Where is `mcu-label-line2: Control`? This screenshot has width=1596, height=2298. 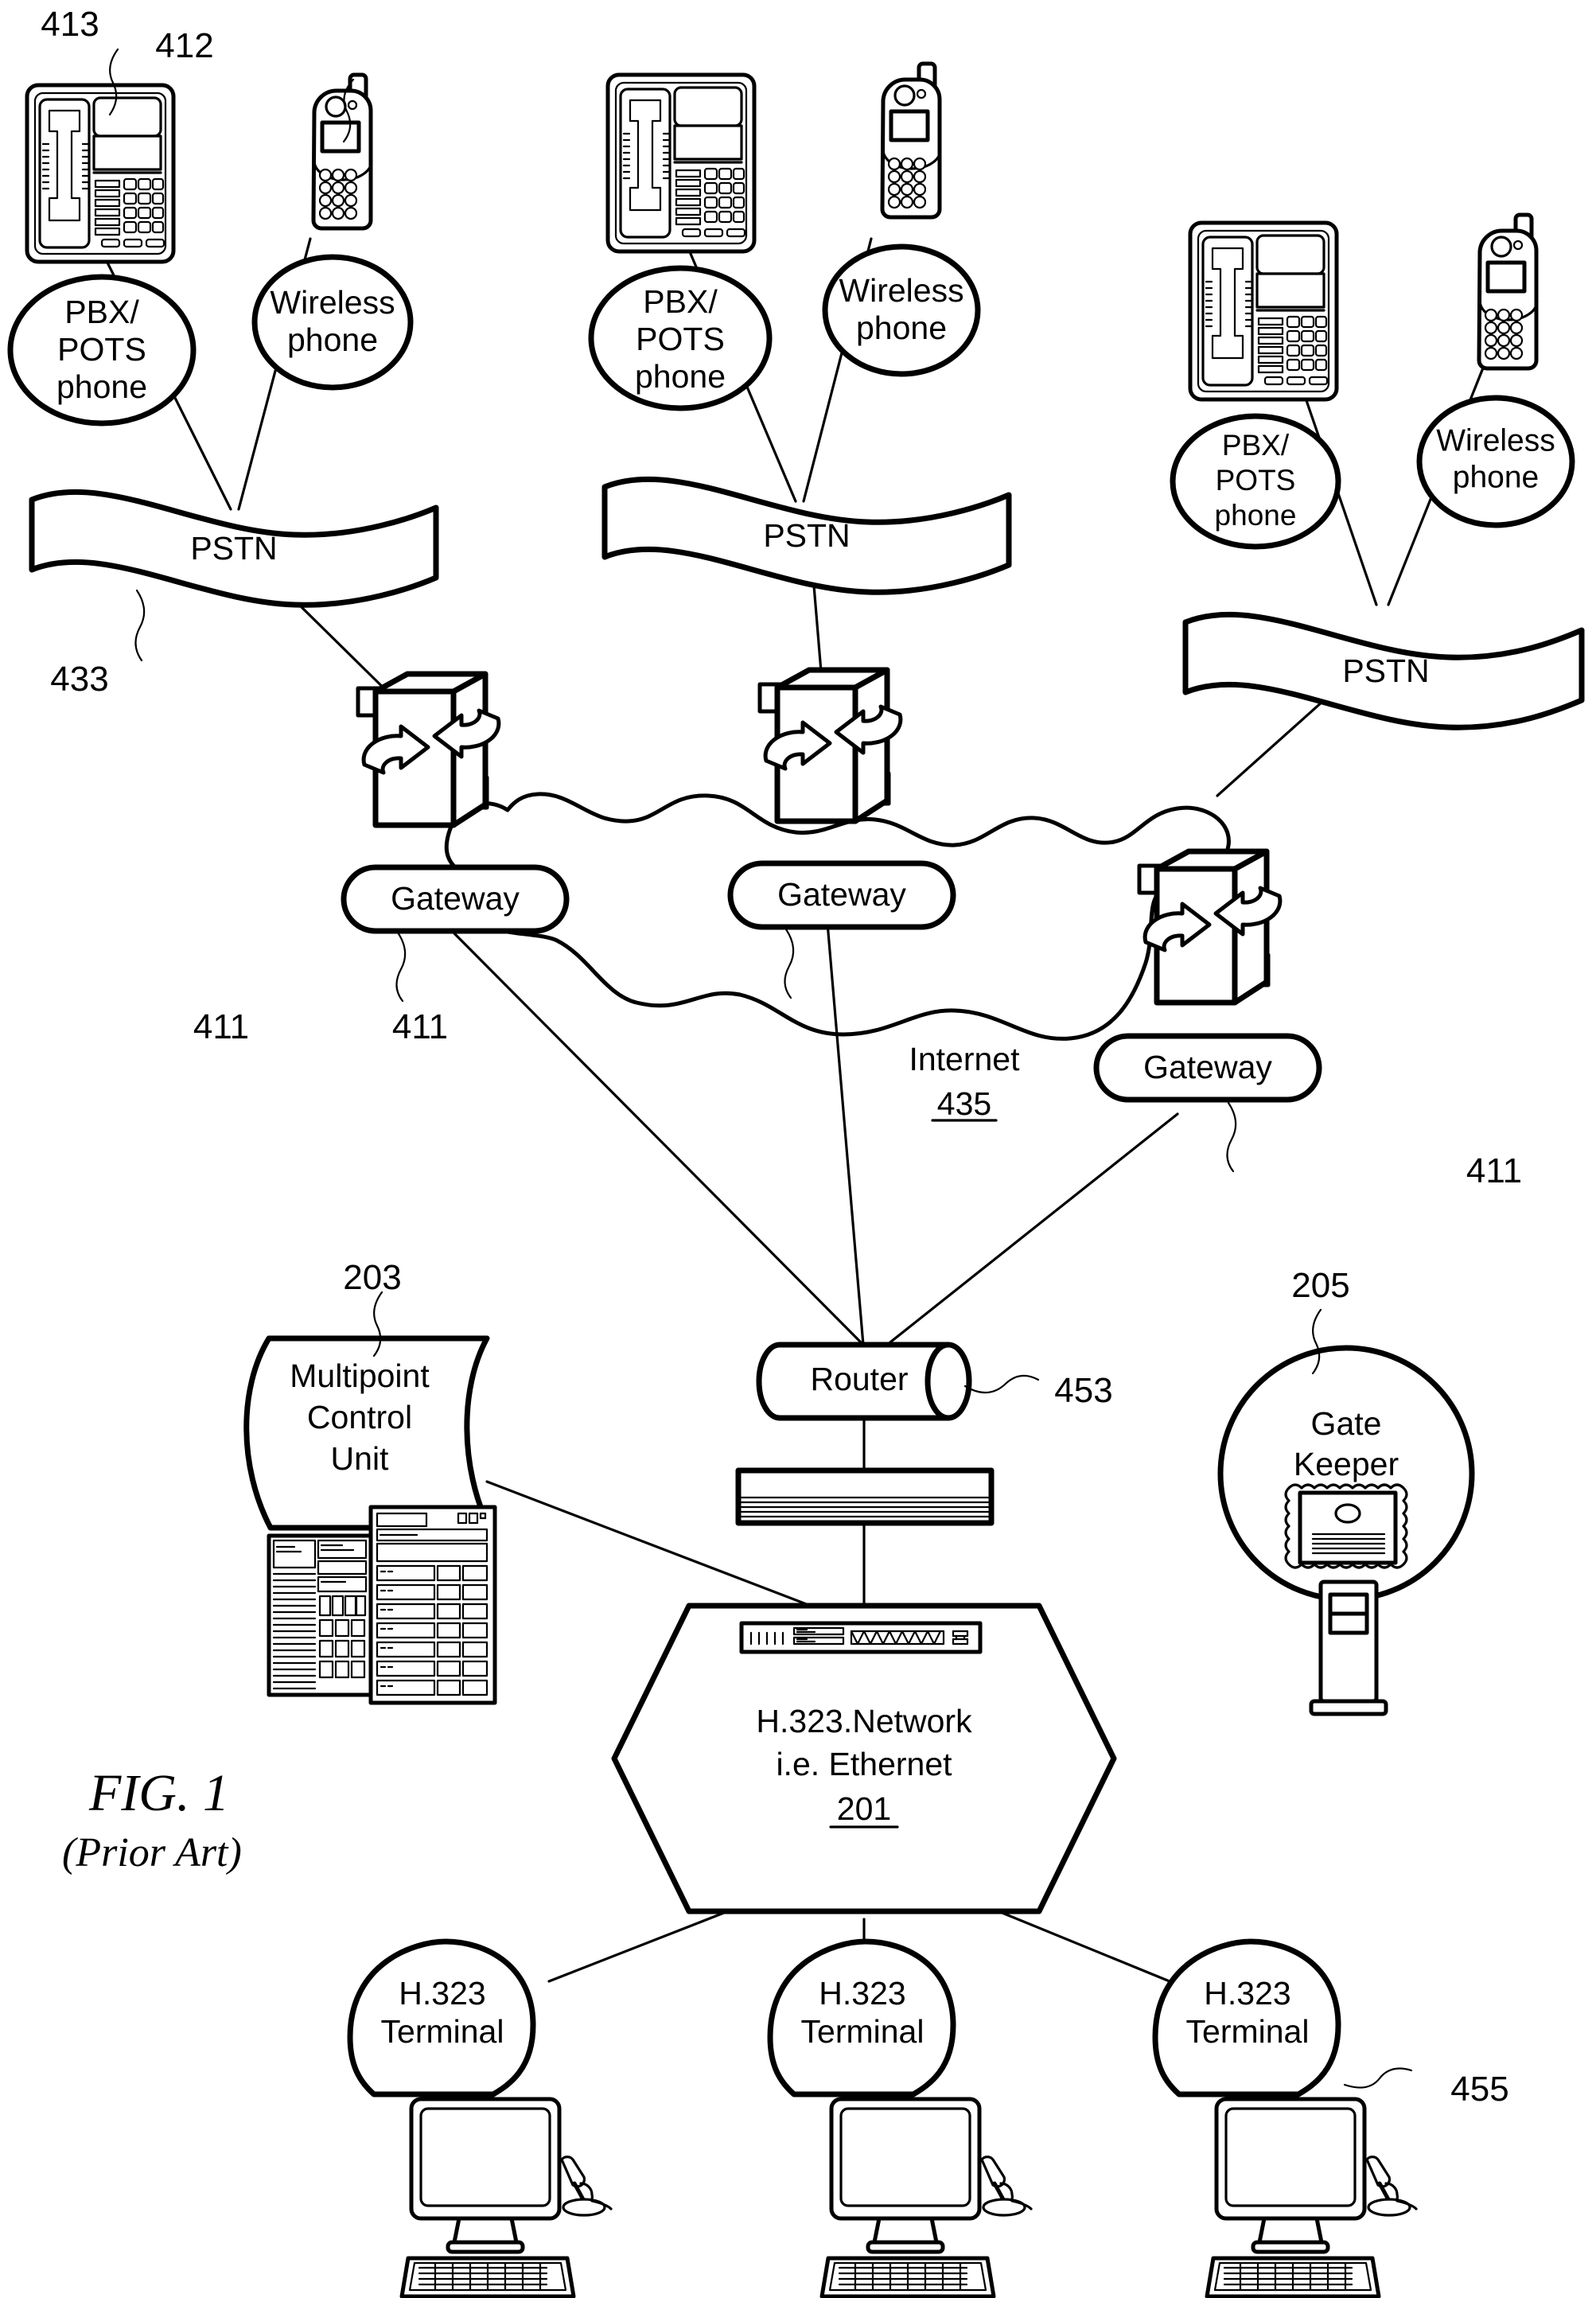 mcu-label-line2: Control is located at coordinates (360, 1417).